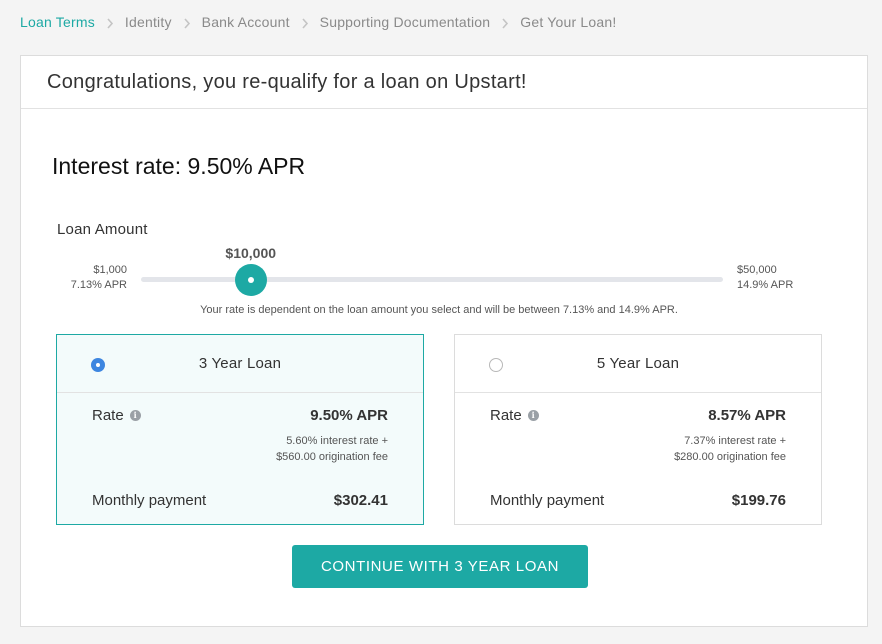 This screenshot has height=644, width=882. I want to click on interest-rate-detail: 7.37% interest rate +, so click(735, 441).